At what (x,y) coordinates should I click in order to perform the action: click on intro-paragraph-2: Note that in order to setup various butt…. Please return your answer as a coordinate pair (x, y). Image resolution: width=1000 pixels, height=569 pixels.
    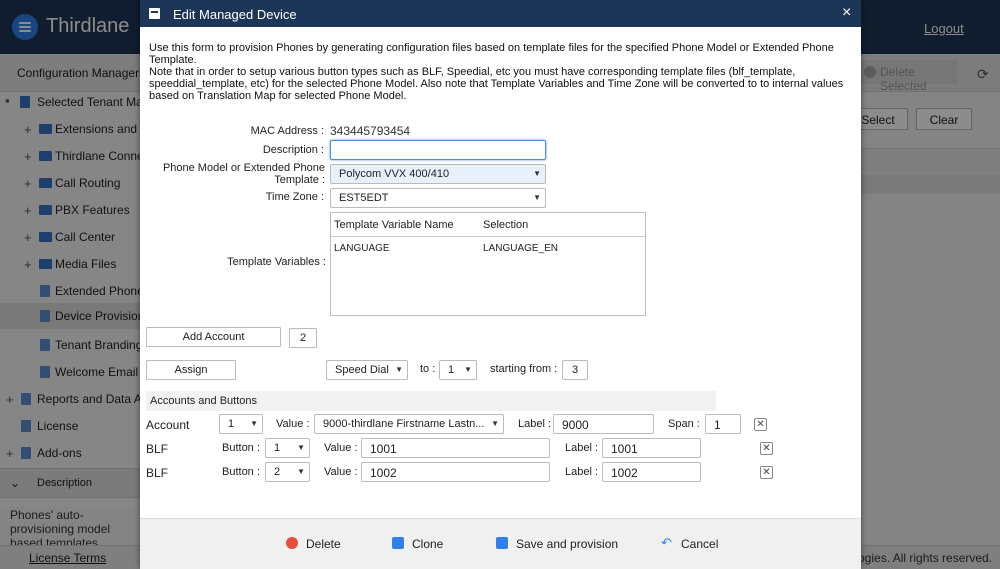
    Looking at the image, I should click on (496, 84).